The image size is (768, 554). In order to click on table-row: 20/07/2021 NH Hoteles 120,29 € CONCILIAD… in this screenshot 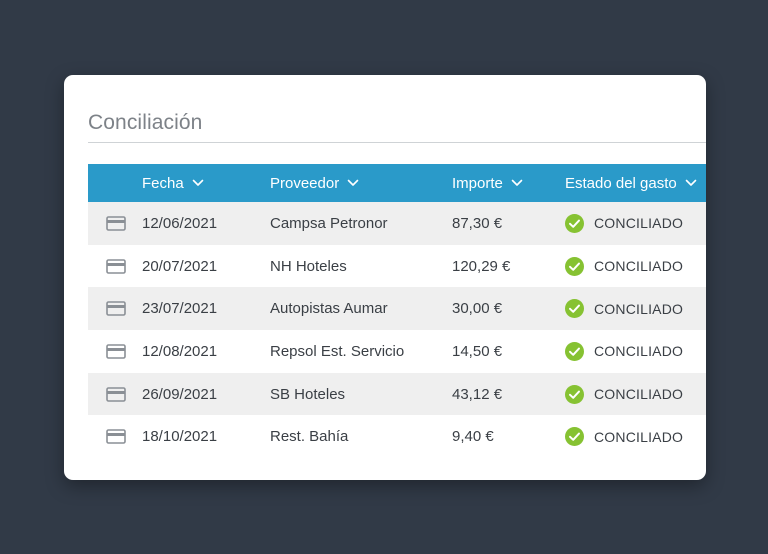, I will do `click(397, 266)`.